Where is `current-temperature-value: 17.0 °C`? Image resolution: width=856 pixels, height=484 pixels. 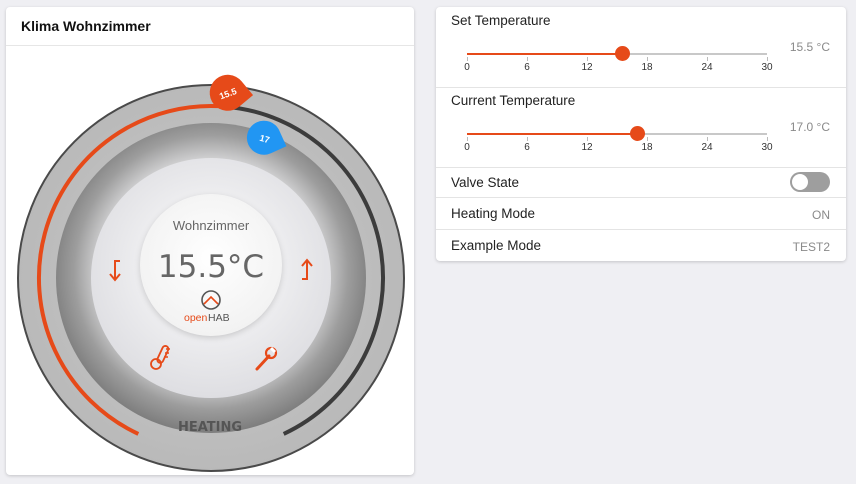 current-temperature-value: 17.0 °C is located at coordinates (809, 127).